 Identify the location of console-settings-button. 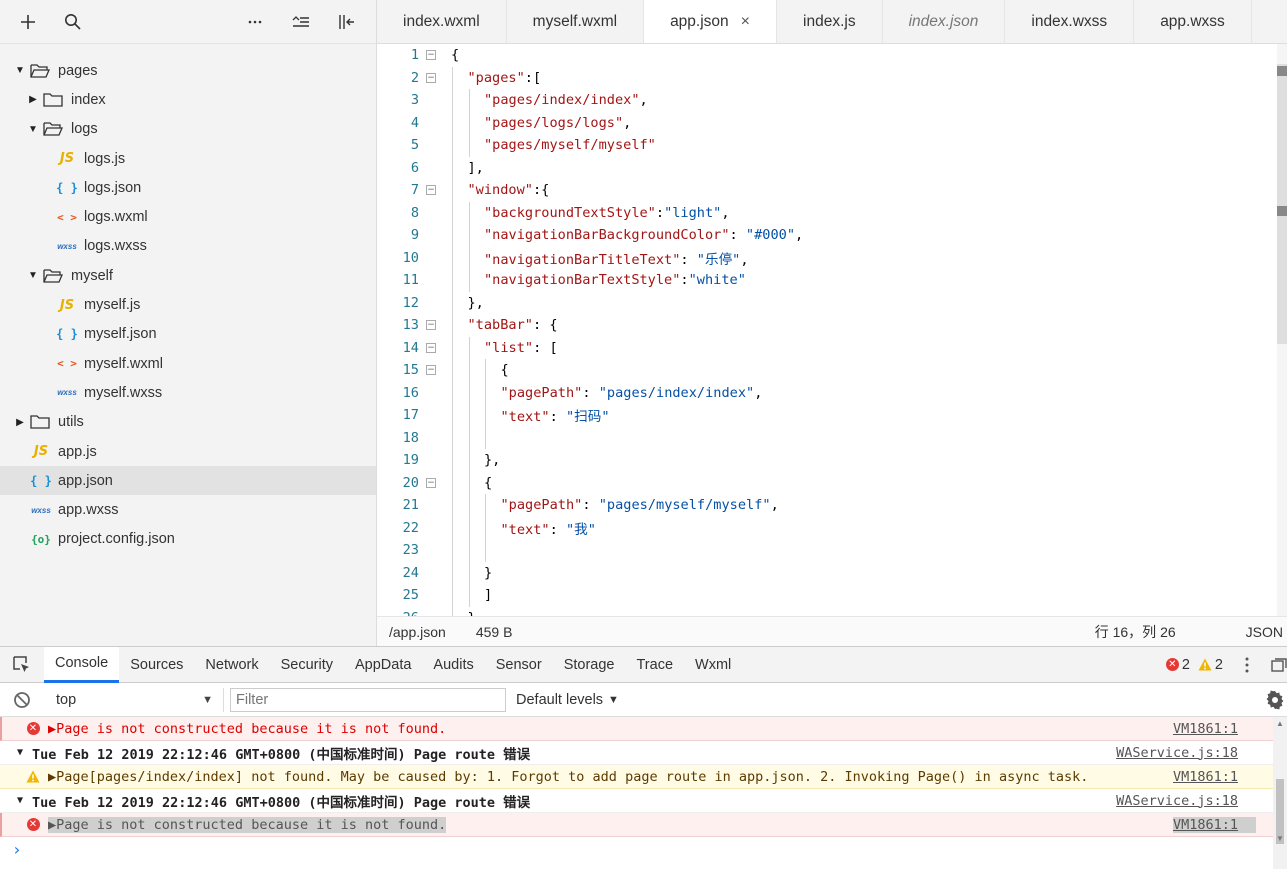
(1275, 700).